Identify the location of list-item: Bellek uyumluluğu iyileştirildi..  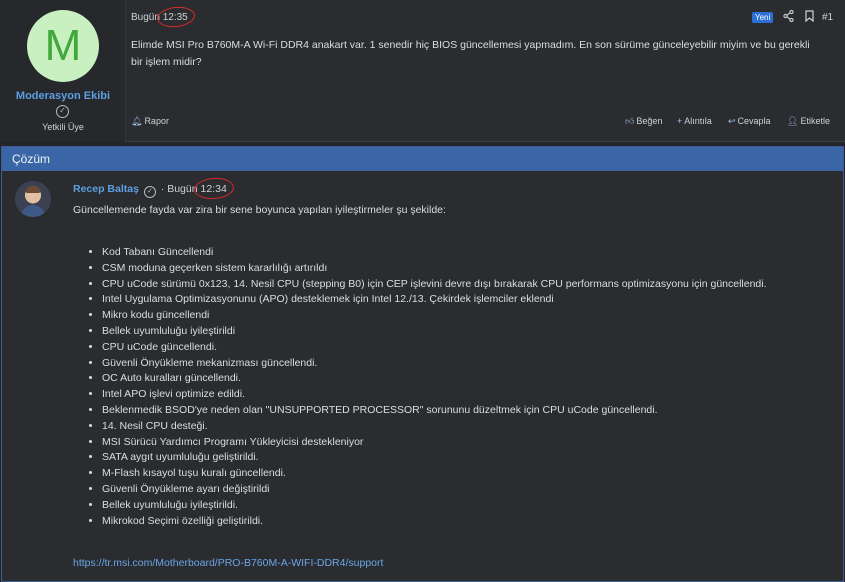
(465, 506).